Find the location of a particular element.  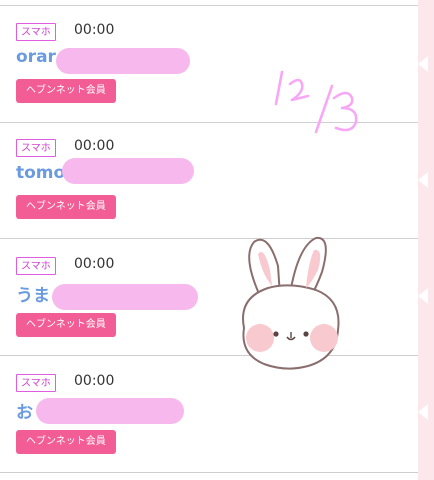

user-name: うま is located at coordinates (33, 293).